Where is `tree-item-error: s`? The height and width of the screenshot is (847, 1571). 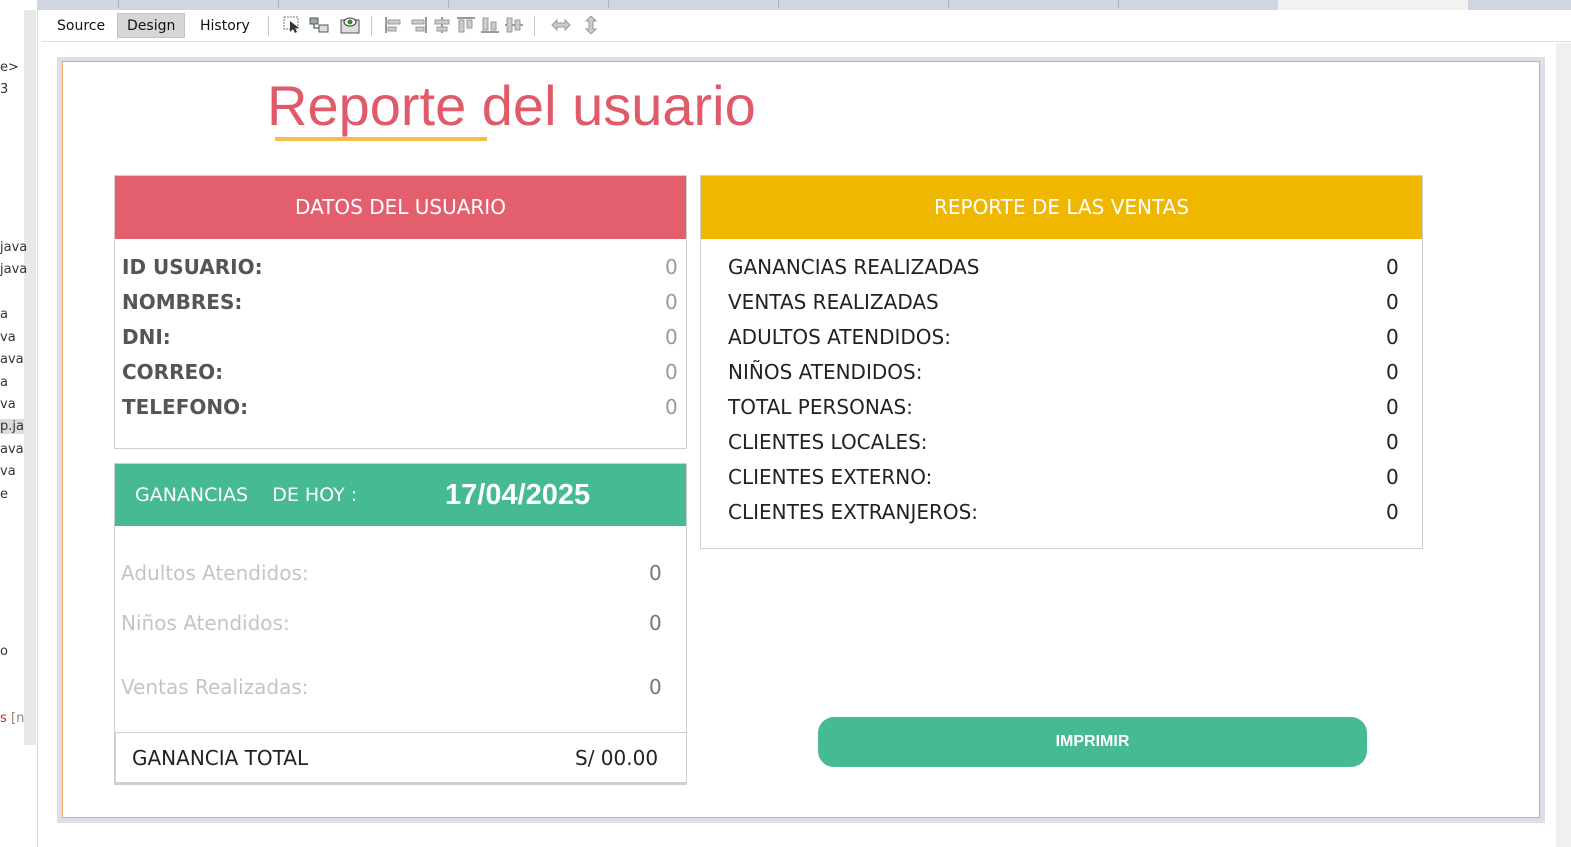 tree-item-error: s is located at coordinates (3, 718).